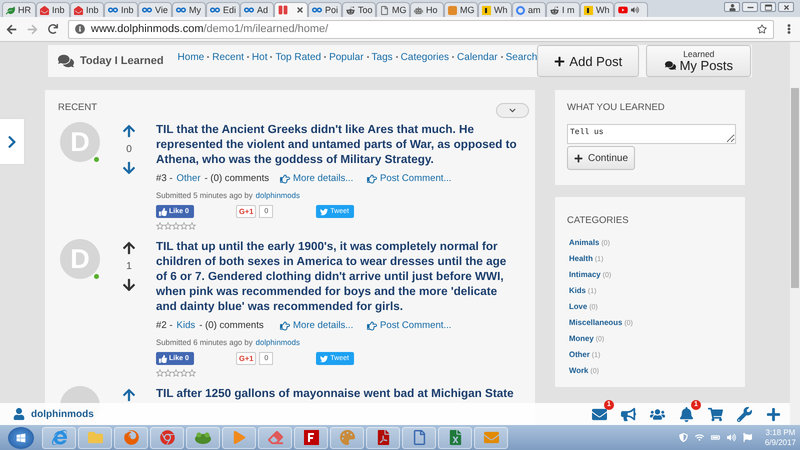 This screenshot has height=450, width=800. Describe the element at coordinates (786, 7) in the screenshot. I see `close-button` at that location.